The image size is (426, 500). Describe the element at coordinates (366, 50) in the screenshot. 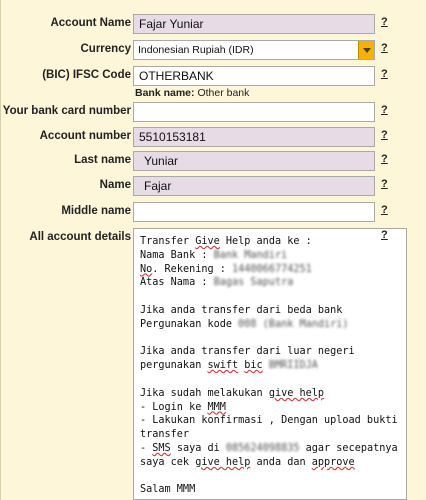

I see `chevron-down-icon` at that location.